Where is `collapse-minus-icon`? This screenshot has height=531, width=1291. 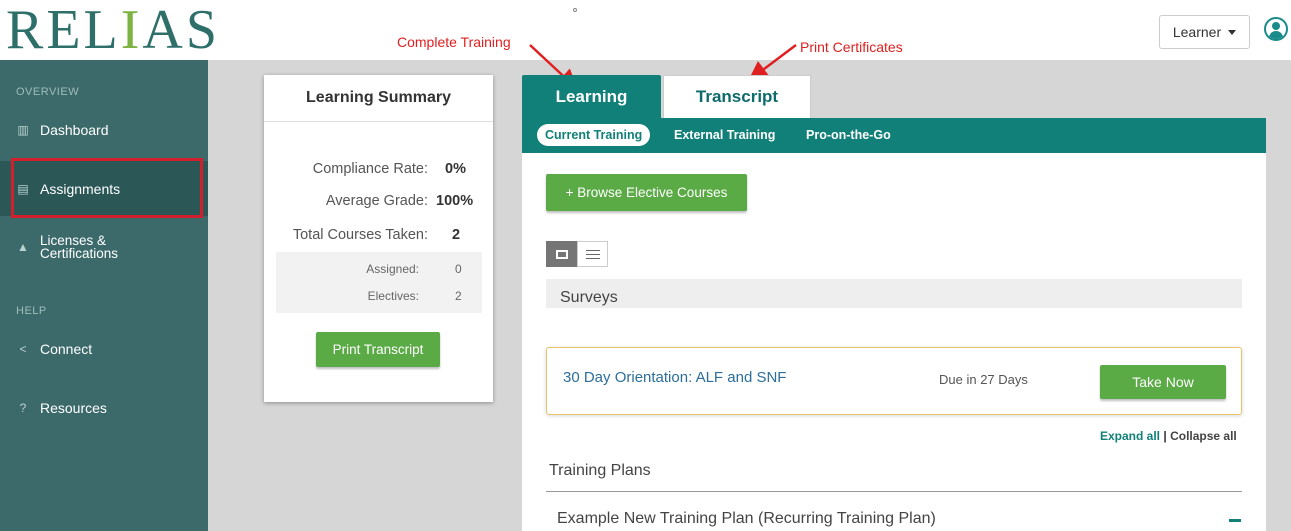 collapse-minus-icon is located at coordinates (1235, 520).